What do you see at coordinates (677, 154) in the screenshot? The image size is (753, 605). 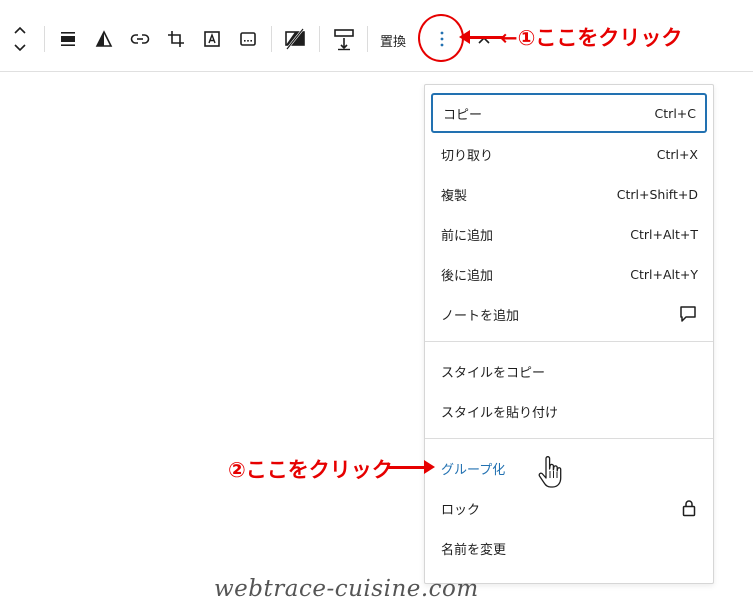 I see `menu-item-shortcut: Ctrl+X` at bounding box center [677, 154].